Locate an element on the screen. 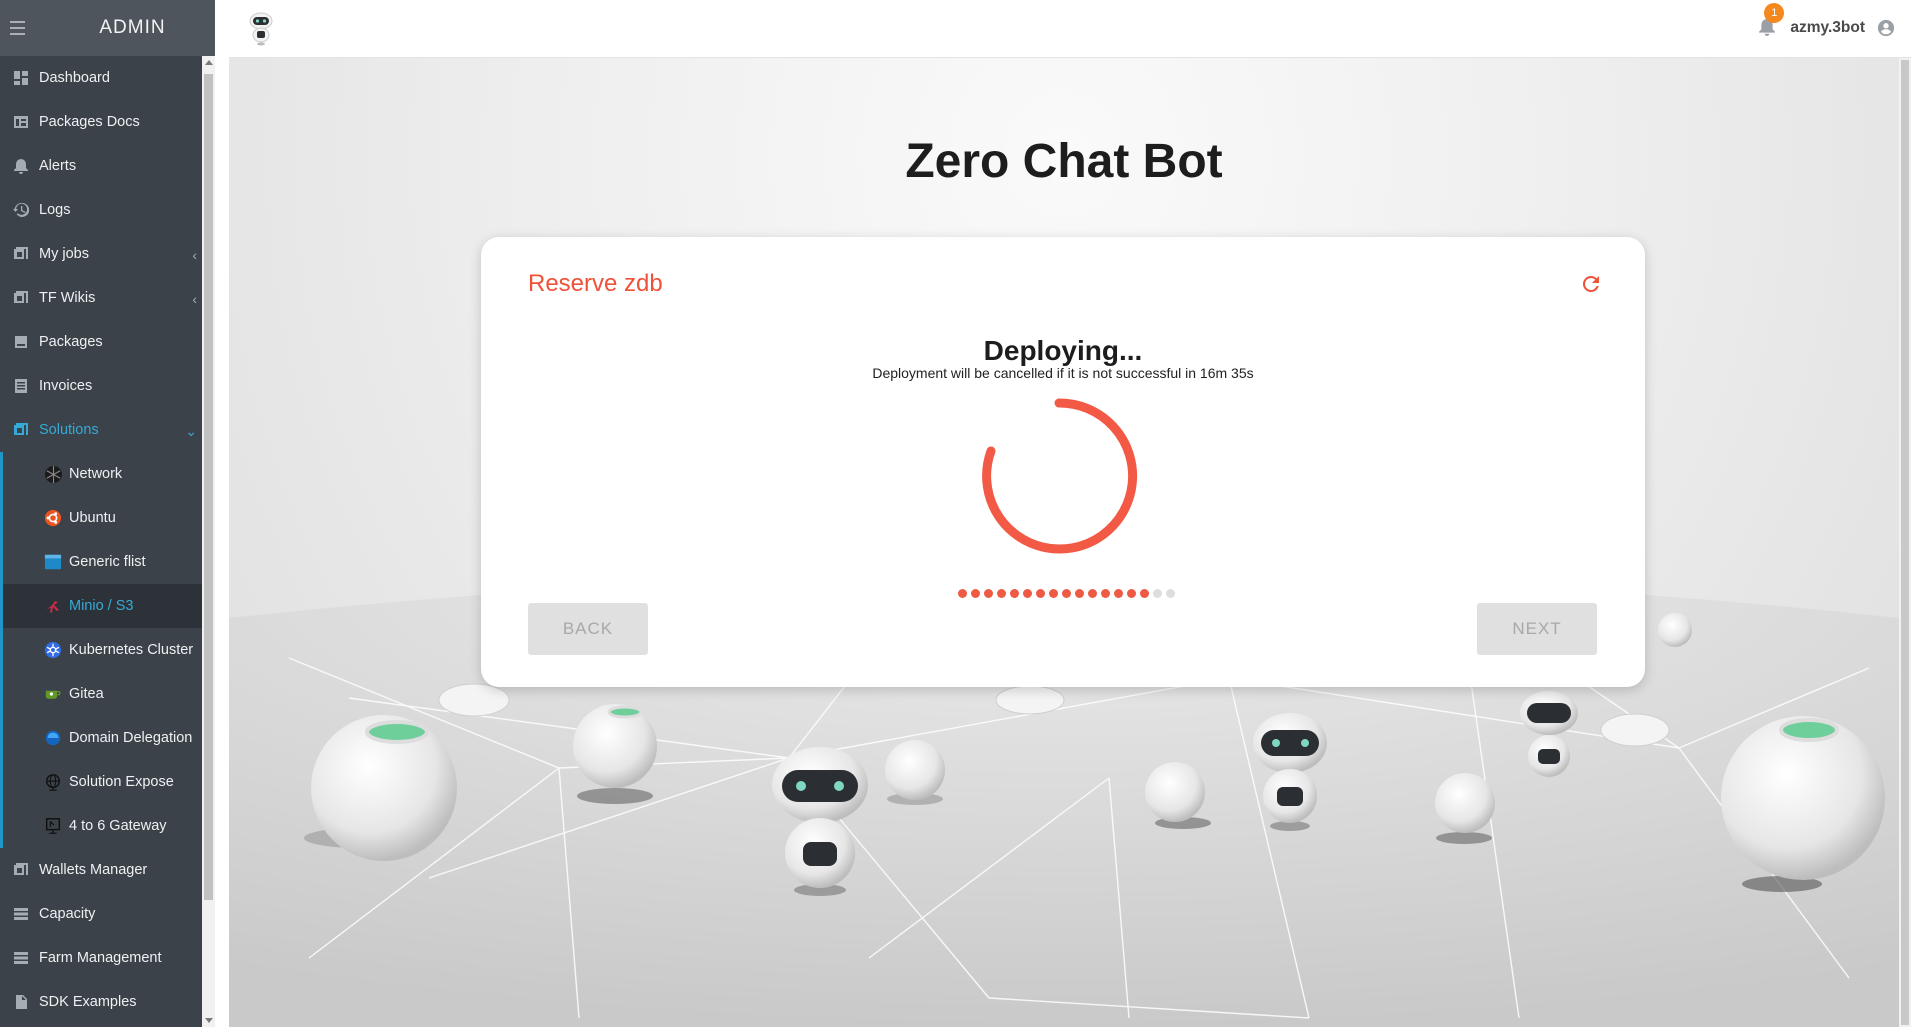  sidebar-item-packages-docs: Packages Docs is located at coordinates (107, 122).